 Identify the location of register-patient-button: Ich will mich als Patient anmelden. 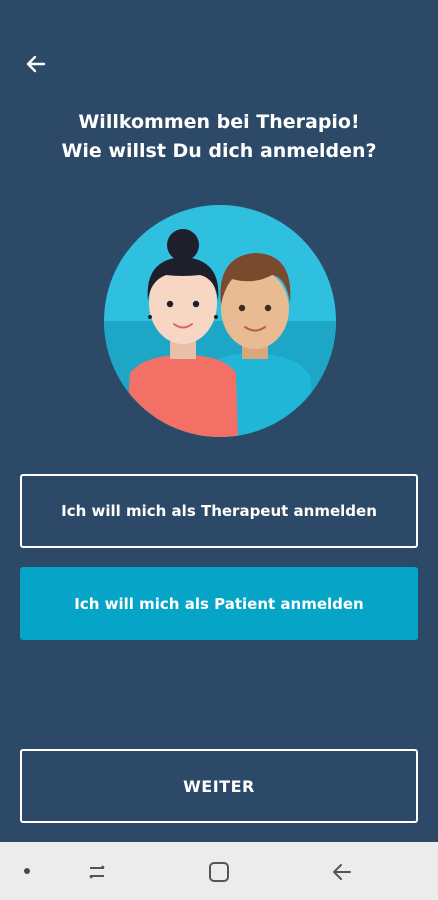
(219, 603).